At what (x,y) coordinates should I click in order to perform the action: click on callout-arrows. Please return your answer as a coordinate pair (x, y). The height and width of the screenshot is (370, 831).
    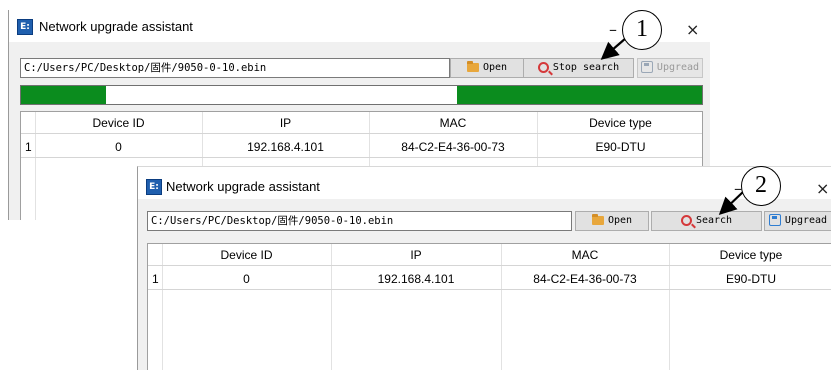
    Looking at the image, I should click on (672, 126).